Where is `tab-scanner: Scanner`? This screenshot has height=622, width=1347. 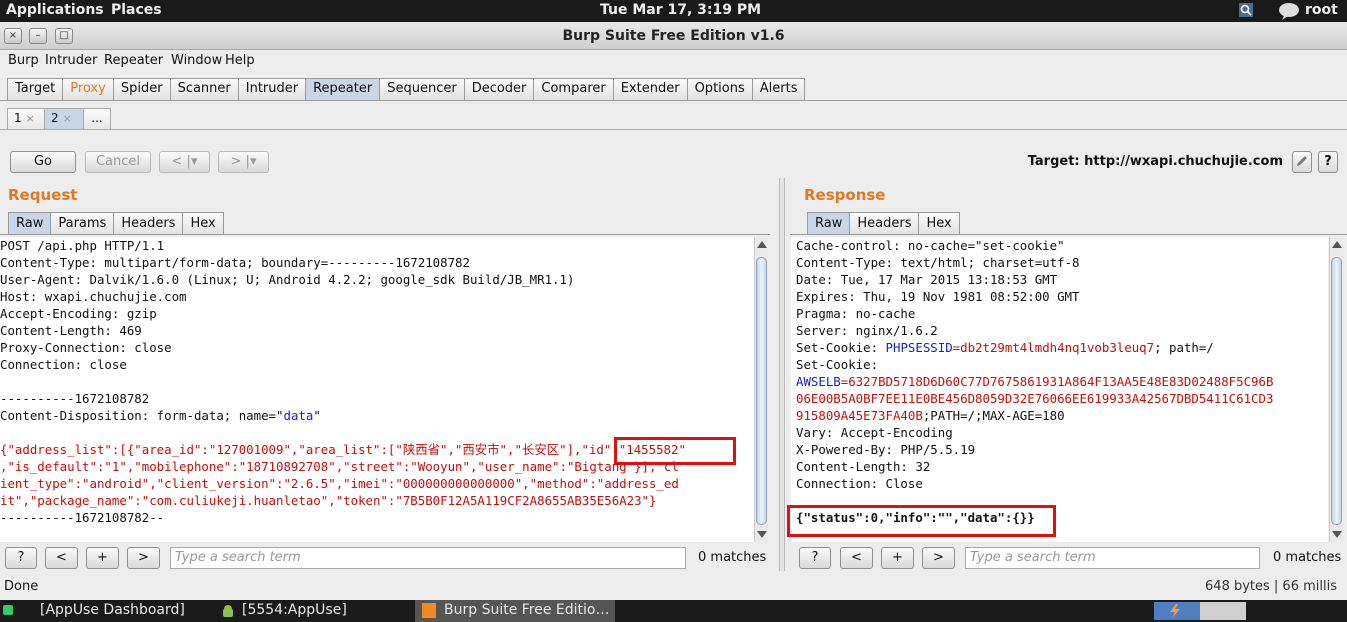
tab-scanner: Scanner is located at coordinates (204, 89).